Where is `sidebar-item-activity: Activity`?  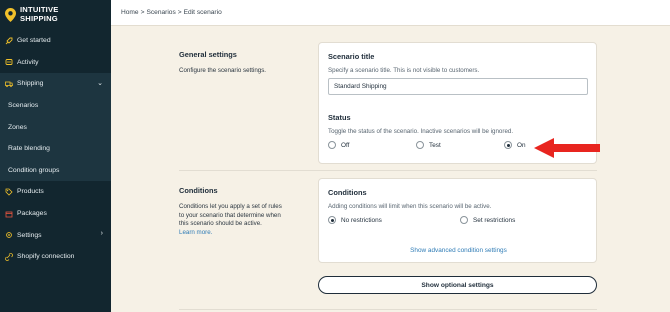 sidebar-item-activity: Activity is located at coordinates (55, 63).